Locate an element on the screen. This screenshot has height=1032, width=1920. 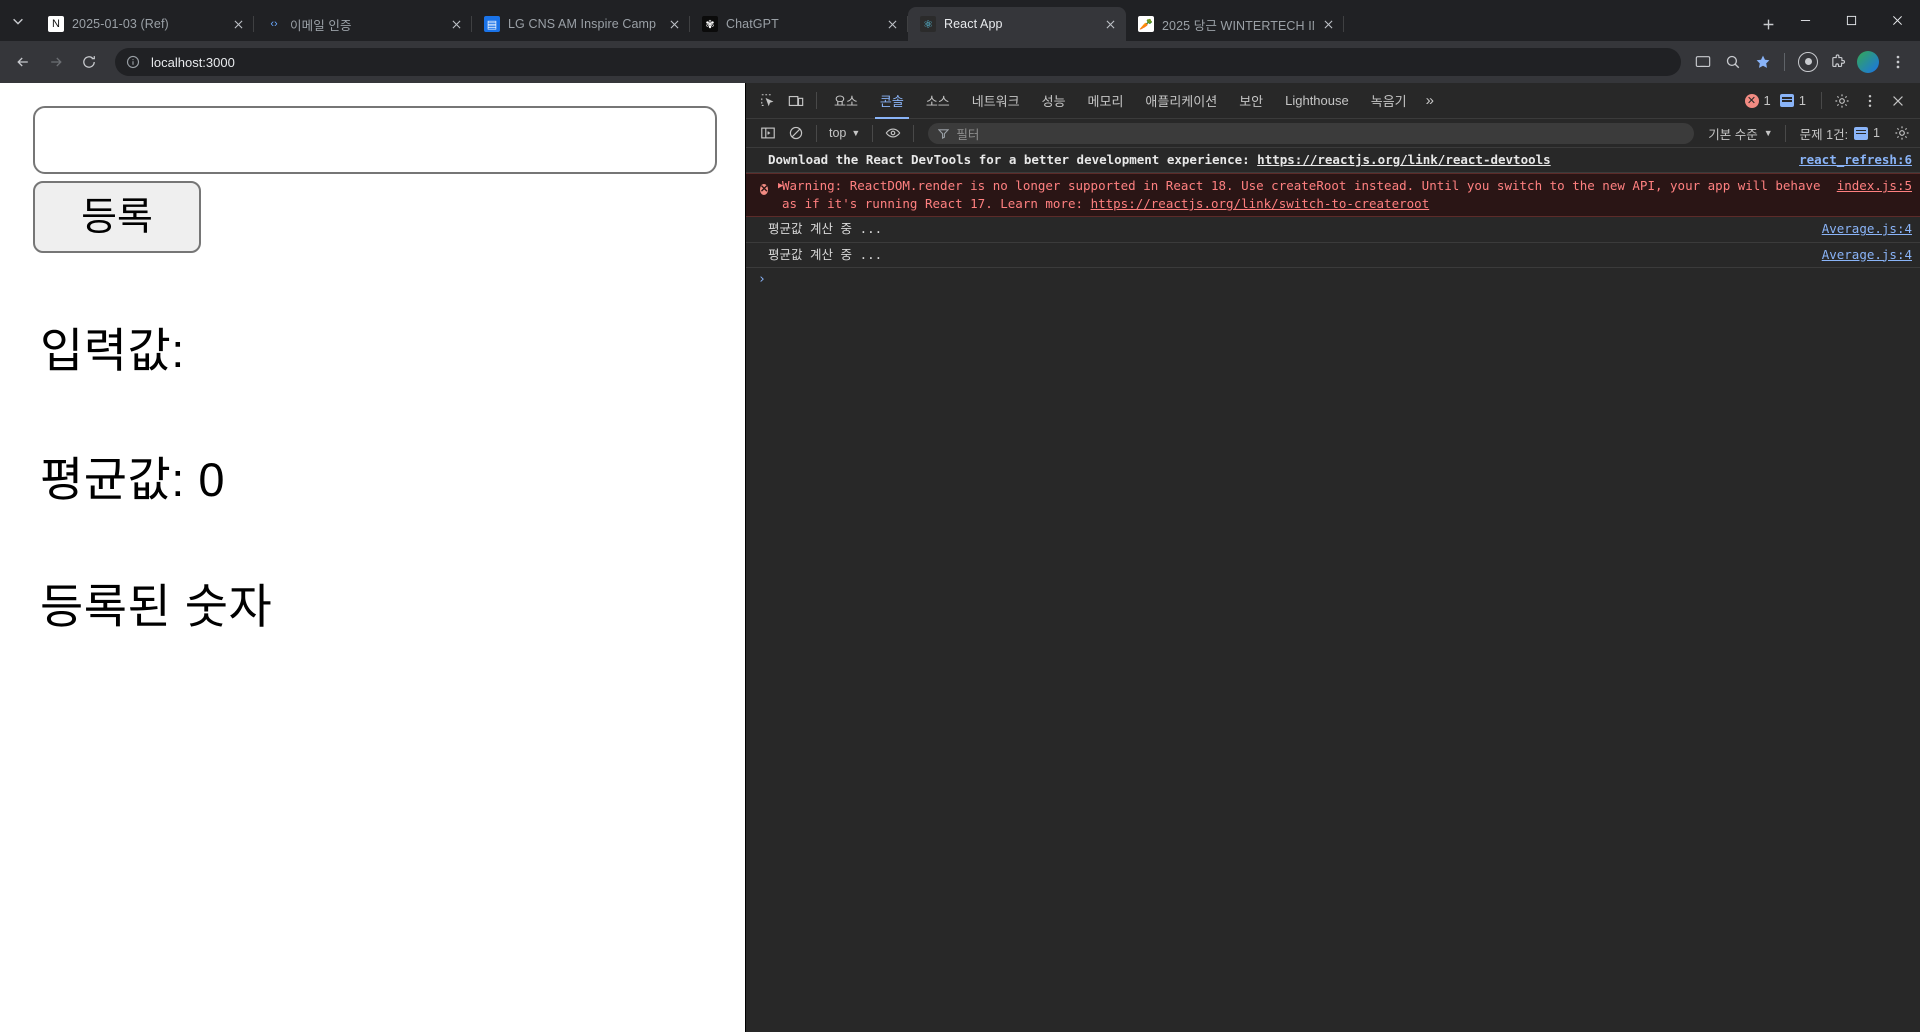
gear-icon is located at coordinates (1842, 101).